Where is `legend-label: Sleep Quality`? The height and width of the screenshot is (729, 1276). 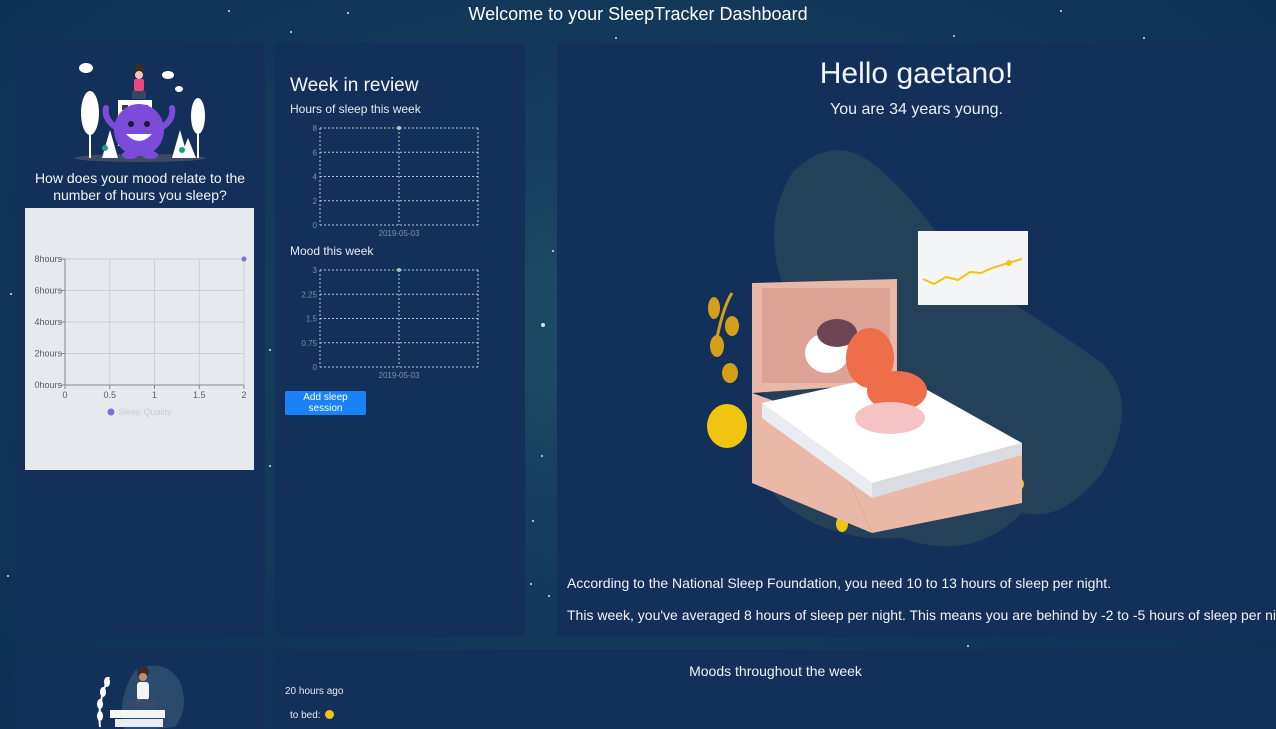 legend-label: Sleep Quality is located at coordinates (145, 412).